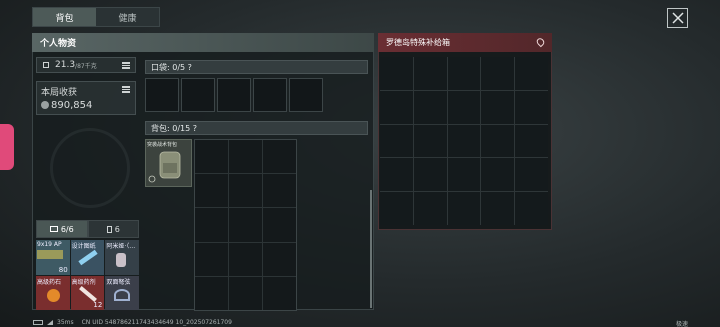  I want to click on quick-item: 双面弩弦, so click(122, 292).